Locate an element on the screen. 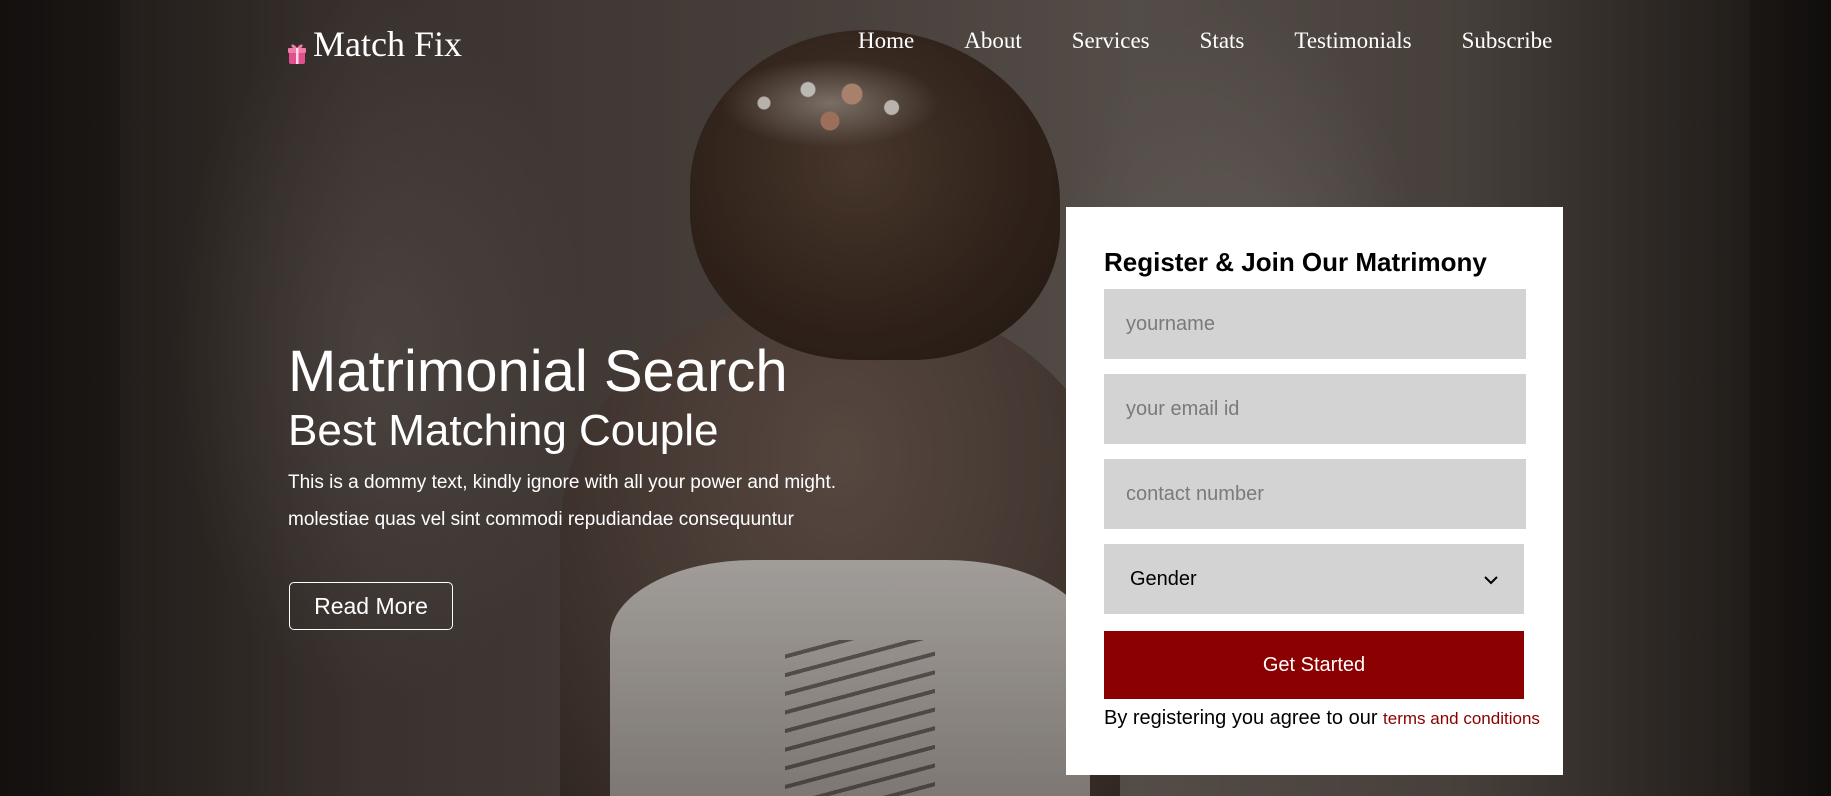 This screenshot has width=1831, height=796. hero-title: Matrimonial Search is located at coordinates (538, 371).